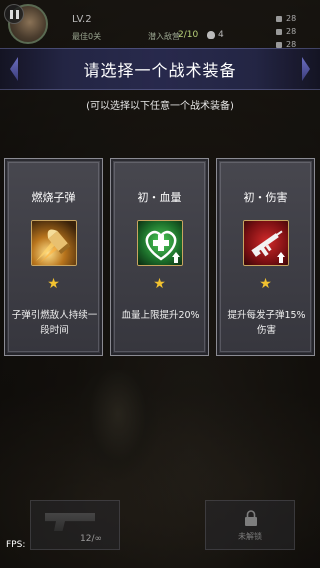  I want to click on resource-stats: 28 28 28, so click(294, 31).